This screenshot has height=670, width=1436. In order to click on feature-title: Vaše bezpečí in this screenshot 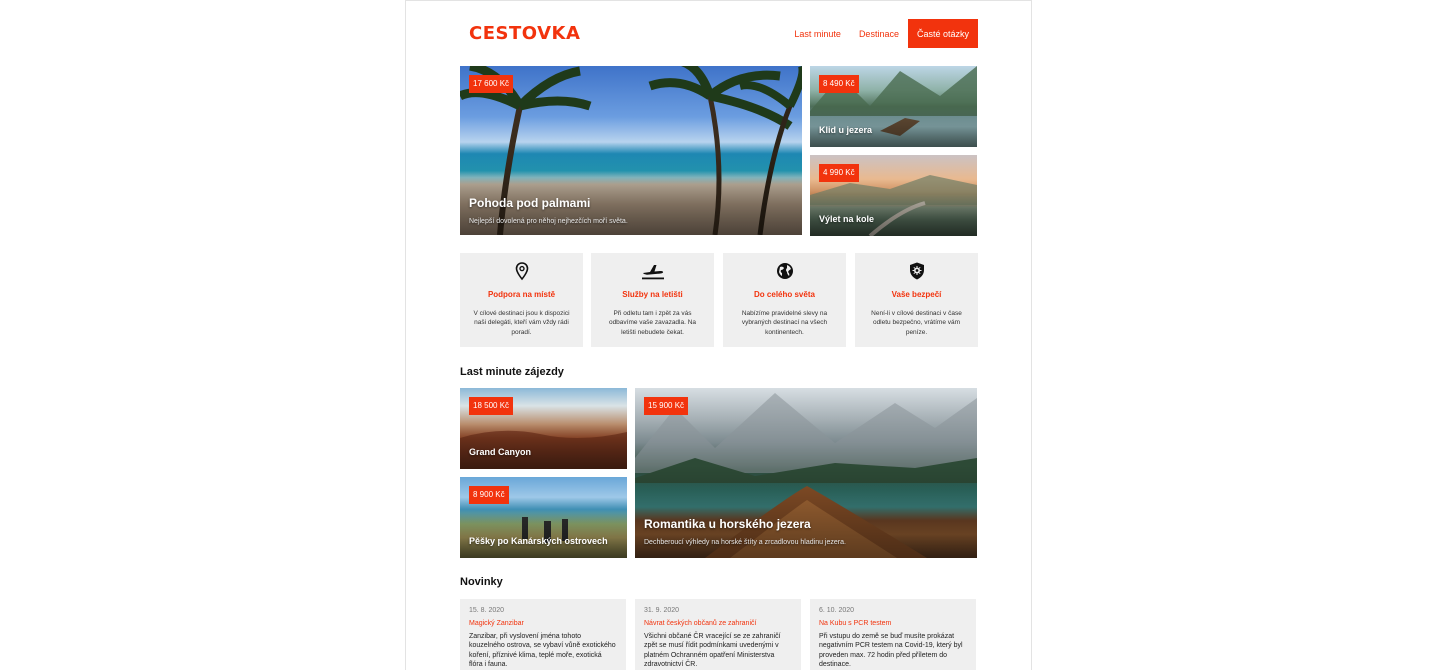, I will do `click(916, 294)`.